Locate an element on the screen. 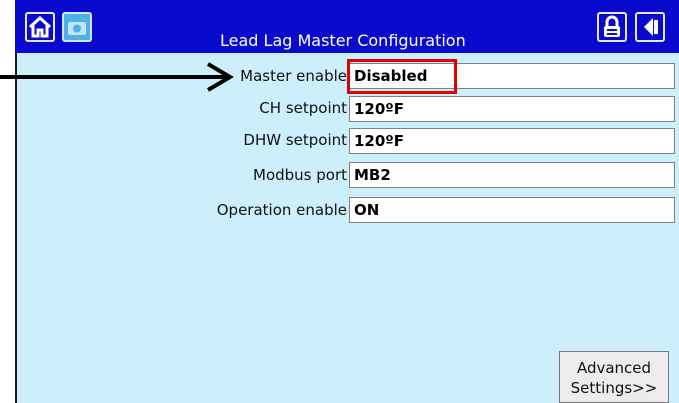 This screenshot has width=679, height=403. advanced-settings-button: Advanced Settings>> is located at coordinates (614, 377).